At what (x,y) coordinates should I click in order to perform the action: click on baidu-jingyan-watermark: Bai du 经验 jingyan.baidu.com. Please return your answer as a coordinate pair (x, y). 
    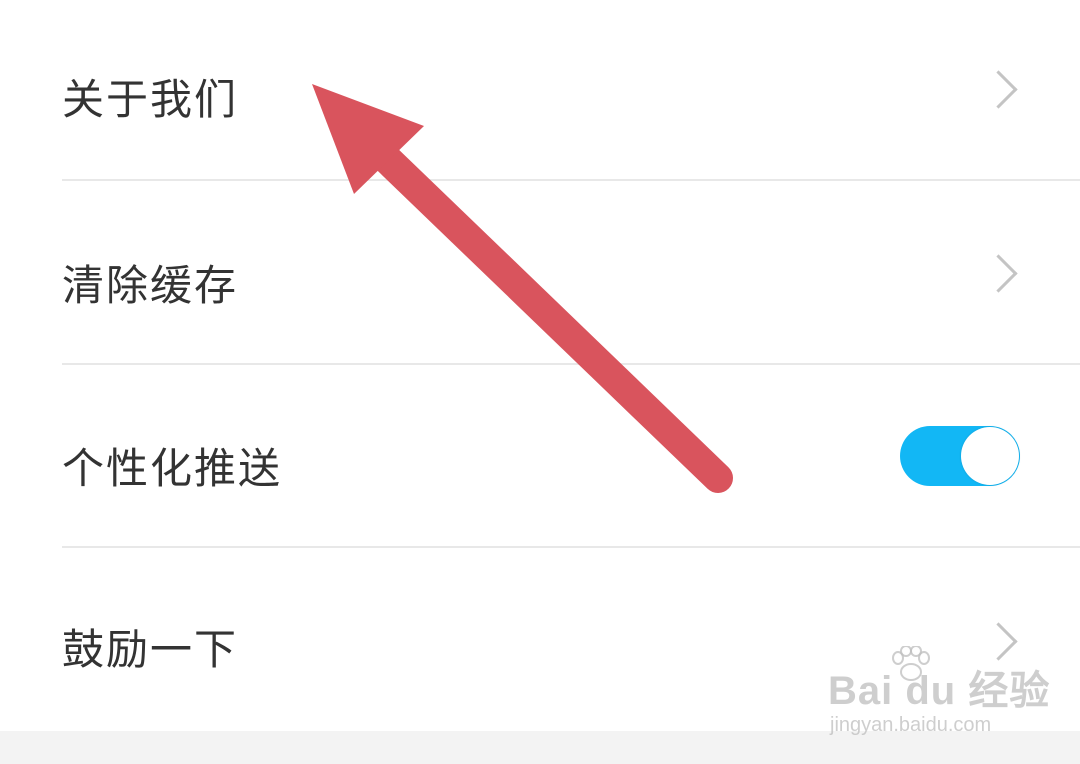
    Looking at the image, I should click on (938, 695).